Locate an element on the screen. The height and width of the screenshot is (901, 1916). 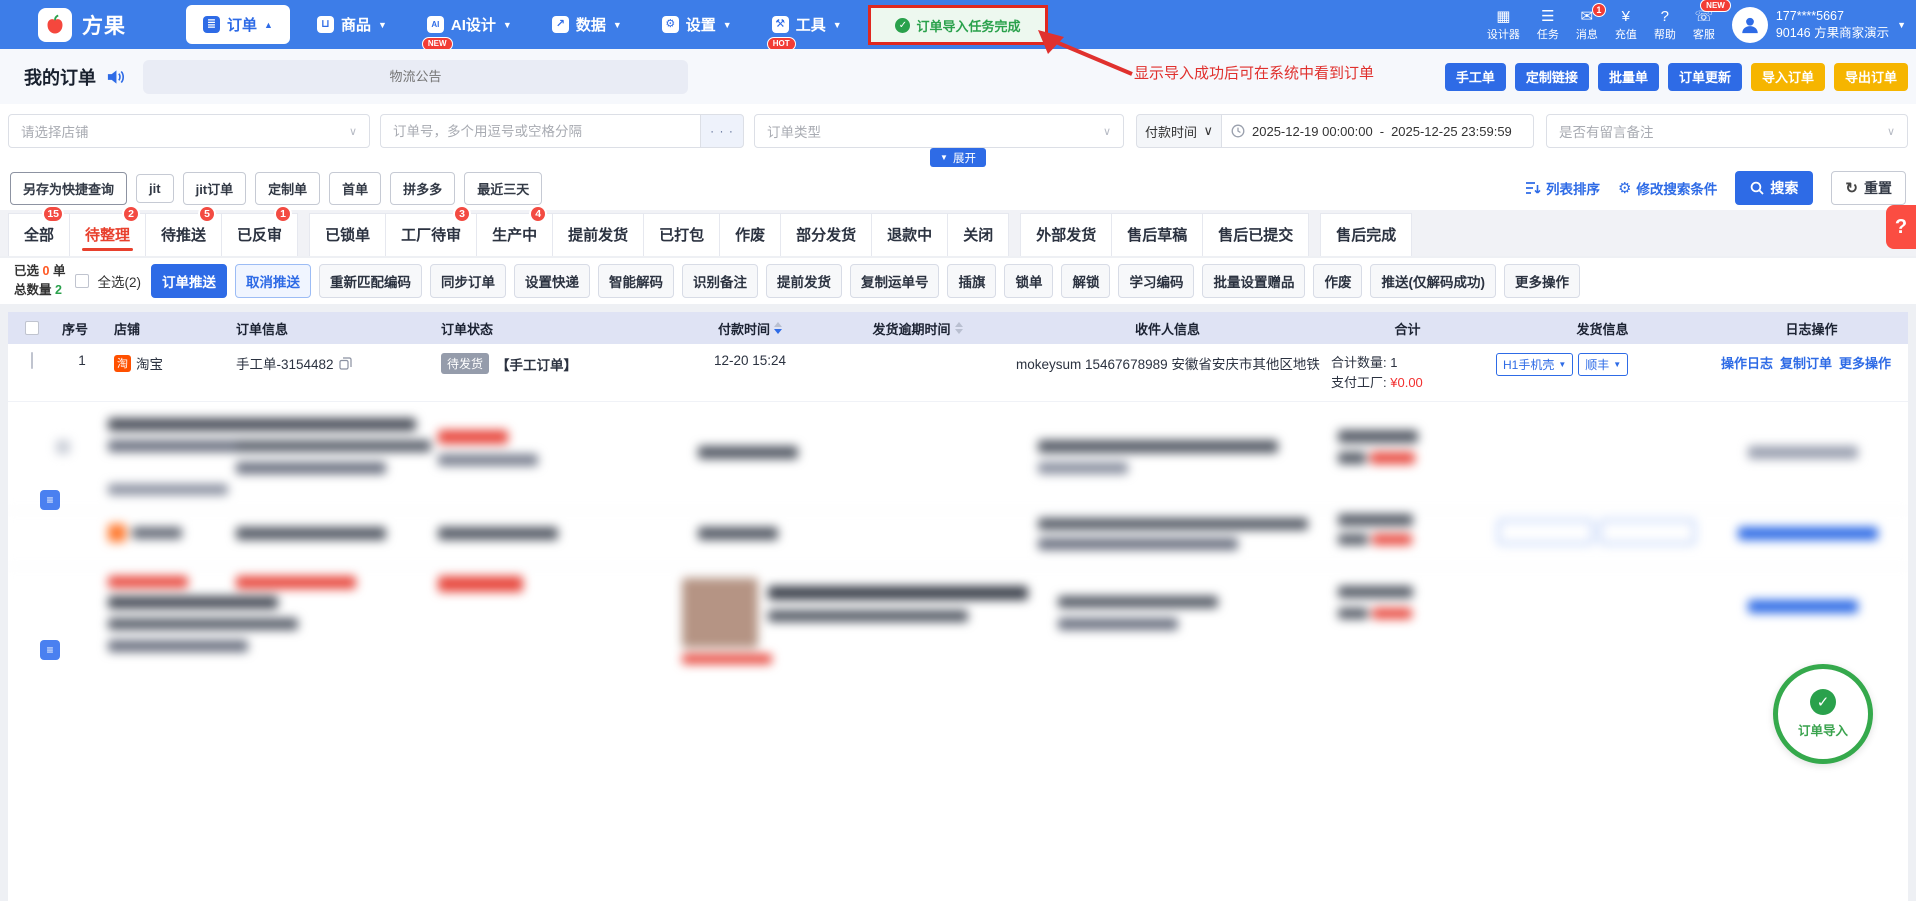
tab-partial-ship: 部分发货 is located at coordinates (826, 234).